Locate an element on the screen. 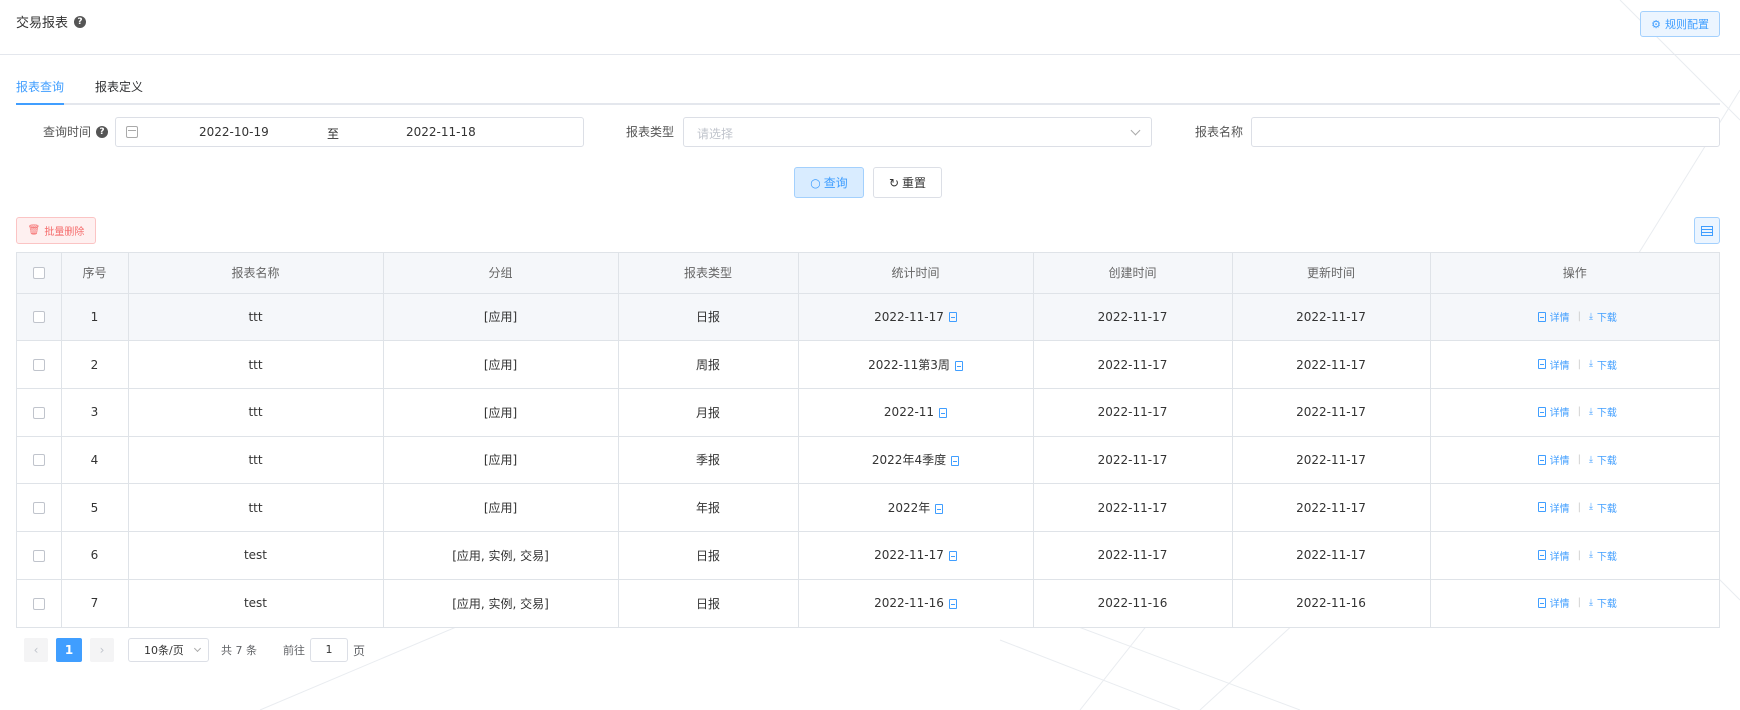  reset-button: ↻ 重置 is located at coordinates (907, 182).